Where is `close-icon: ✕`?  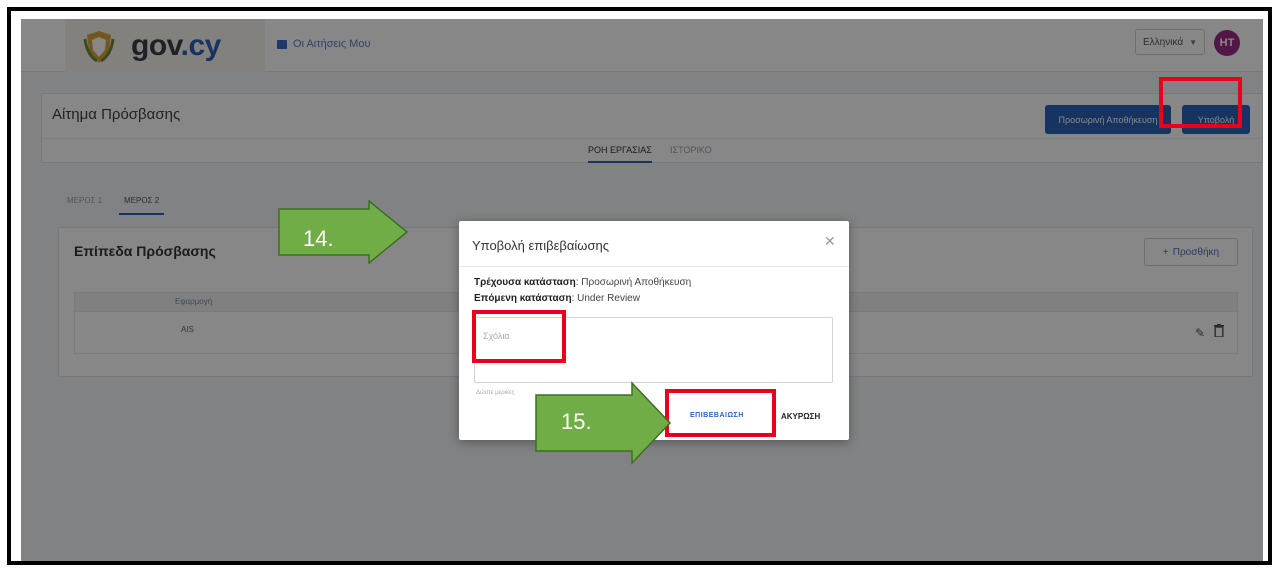 close-icon: ✕ is located at coordinates (830, 241).